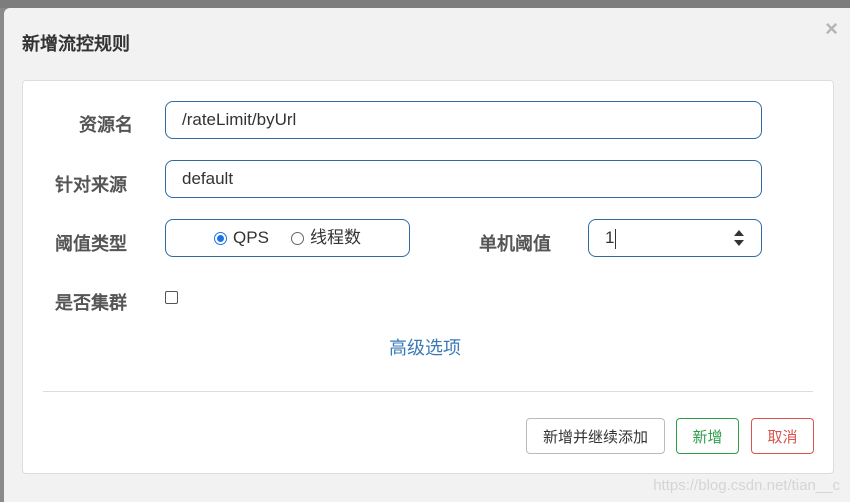  Describe the element at coordinates (335, 237) in the screenshot. I see `radio-thread-label: 线程数` at that location.